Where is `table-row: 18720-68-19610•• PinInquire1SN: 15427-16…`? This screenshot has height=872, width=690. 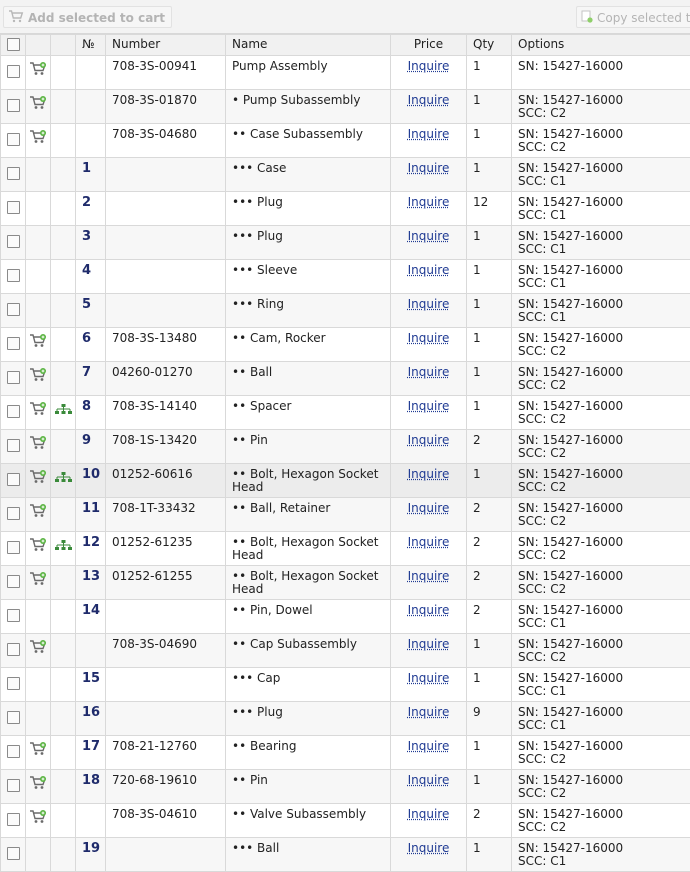
table-row: 18720-68-19610•• PinInquire1SN: 15427-16… is located at coordinates (345, 787).